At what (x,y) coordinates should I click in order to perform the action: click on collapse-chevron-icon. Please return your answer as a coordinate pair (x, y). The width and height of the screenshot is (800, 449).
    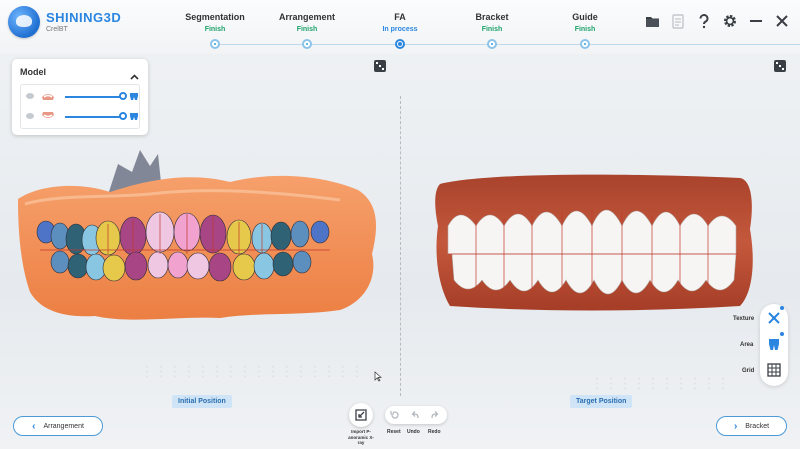
    Looking at the image, I should click on (134, 76).